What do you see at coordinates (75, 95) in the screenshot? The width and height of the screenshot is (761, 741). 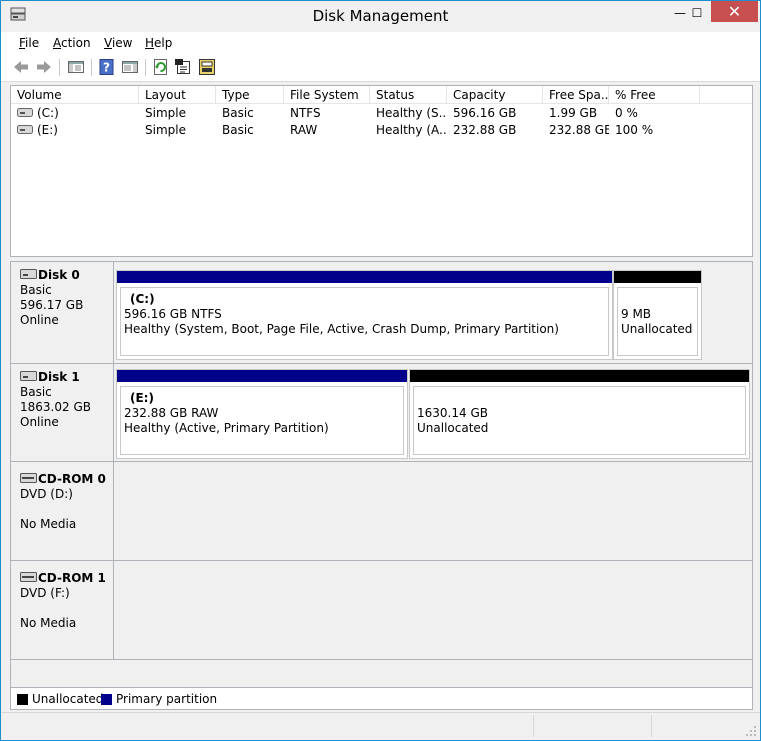 I see `column-header-volume: Volume` at bounding box center [75, 95].